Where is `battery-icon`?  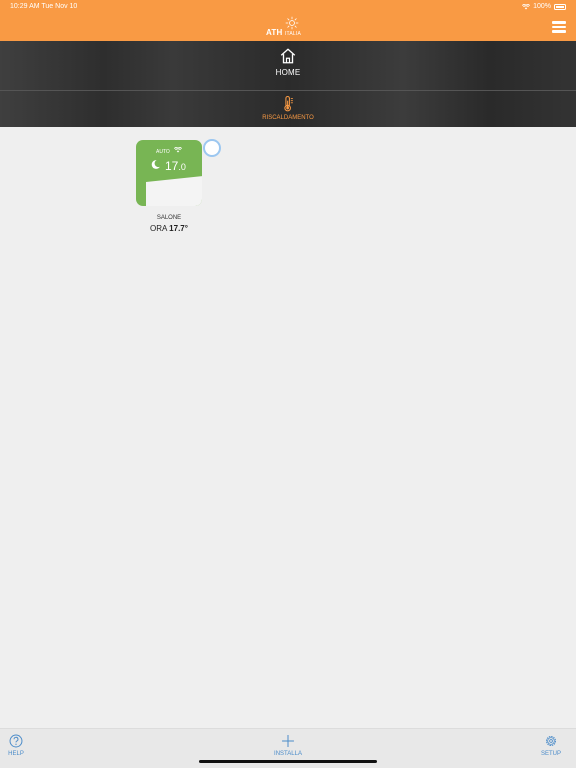
battery-icon is located at coordinates (560, 6).